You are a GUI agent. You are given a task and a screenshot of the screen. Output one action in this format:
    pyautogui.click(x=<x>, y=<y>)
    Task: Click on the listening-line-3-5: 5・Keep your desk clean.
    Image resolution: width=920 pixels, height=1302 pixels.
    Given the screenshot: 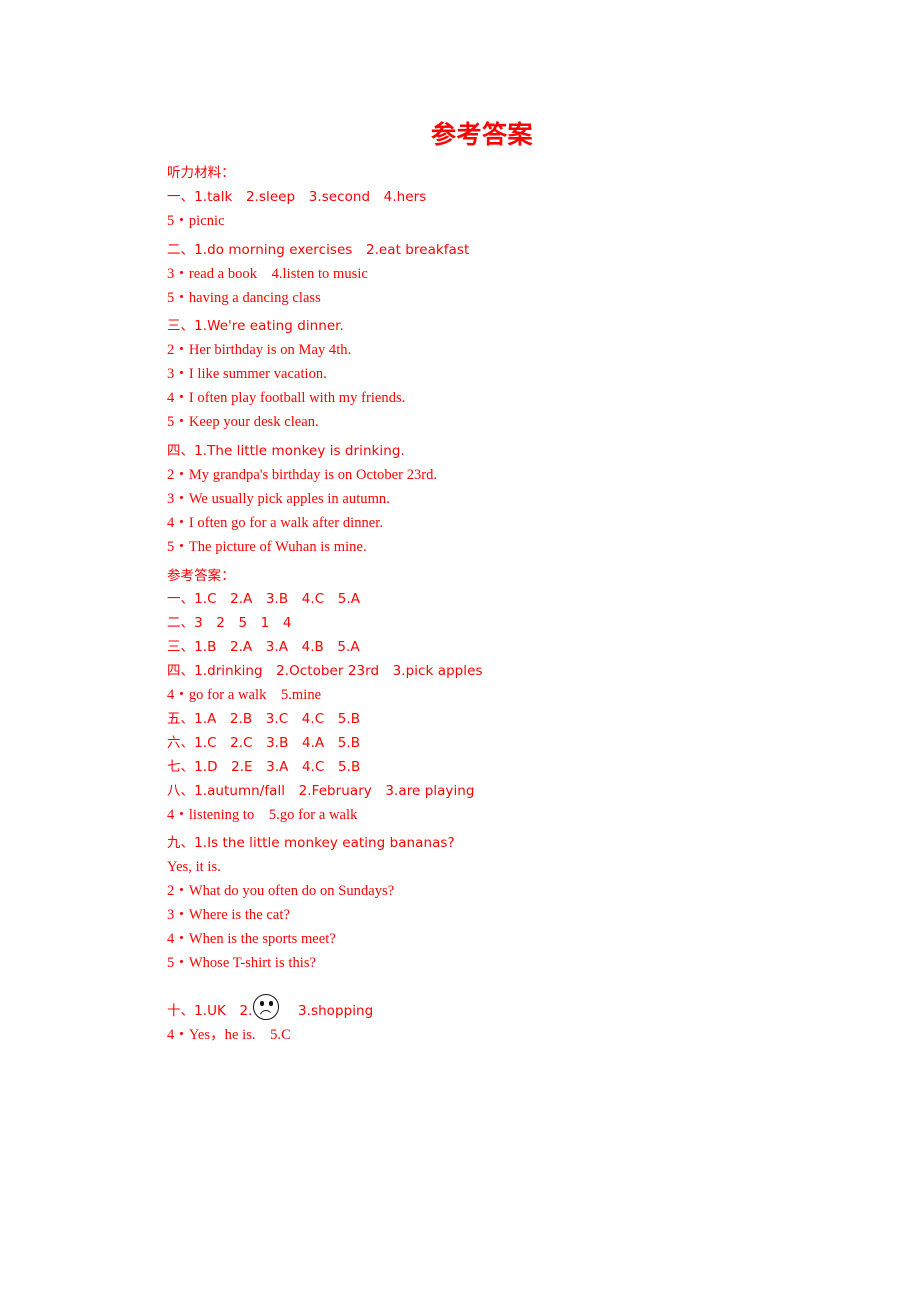 What is the action you would take?
    pyautogui.click(x=243, y=422)
    